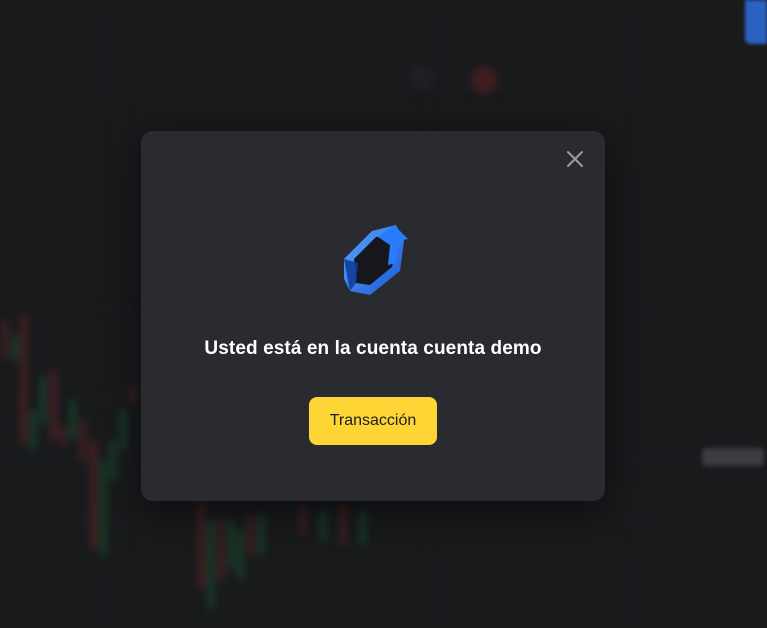 This screenshot has height=628, width=767. Describe the element at coordinates (575, 159) in the screenshot. I see `close-icon` at that location.